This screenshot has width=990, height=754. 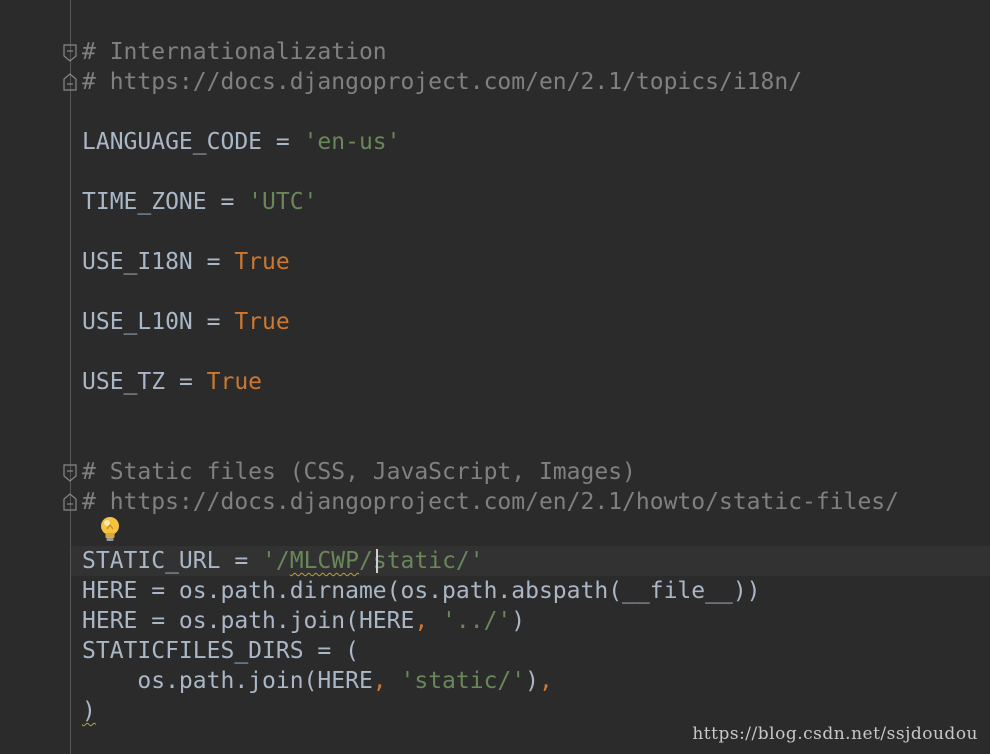 I want to click on code-line-time-zone: TIME_ZONE = 'UTC', so click(x=199, y=202).